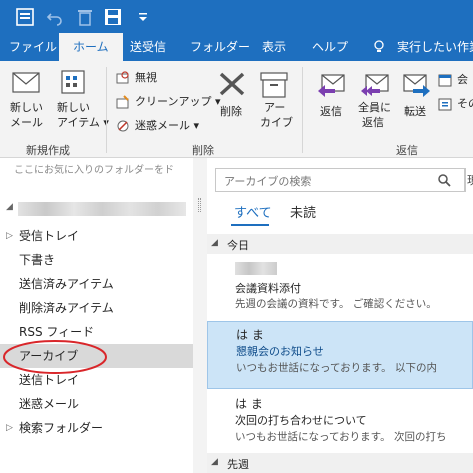  Describe the element at coordinates (331, 85) in the screenshot. I see `reply-icon` at that location.